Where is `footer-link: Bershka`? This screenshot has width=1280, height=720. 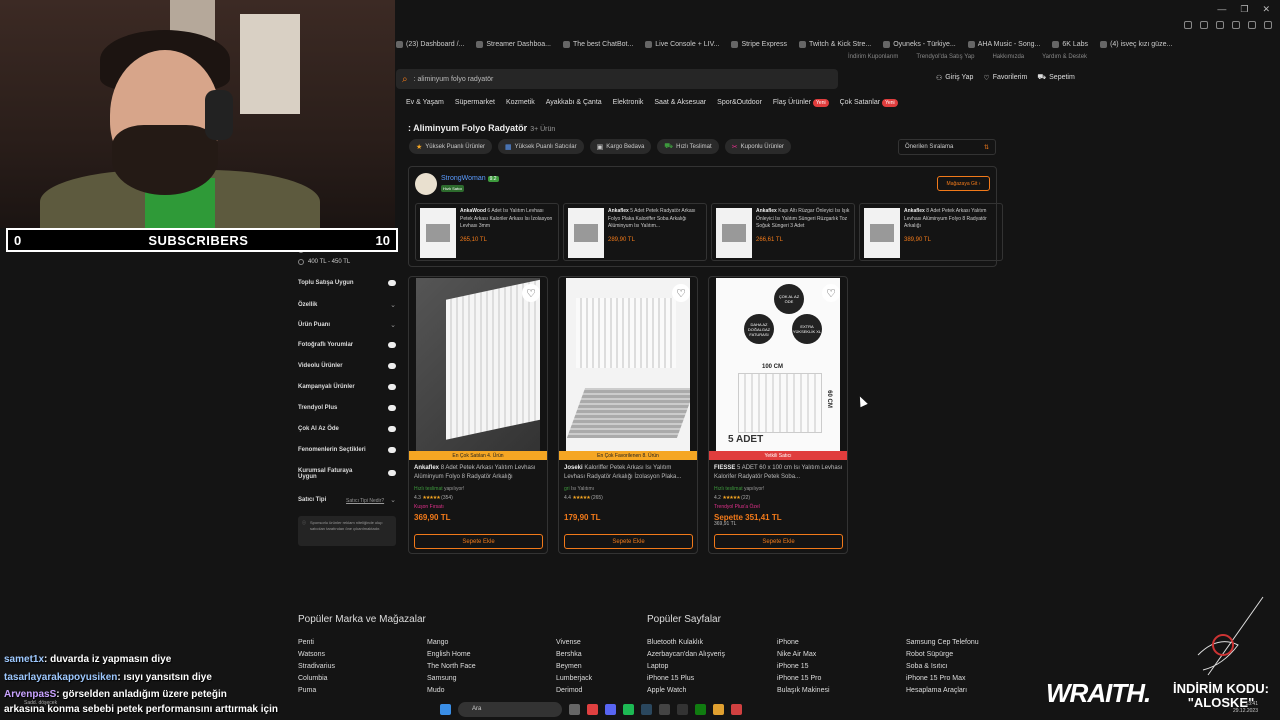
footer-link: Bershka is located at coordinates (574, 655).